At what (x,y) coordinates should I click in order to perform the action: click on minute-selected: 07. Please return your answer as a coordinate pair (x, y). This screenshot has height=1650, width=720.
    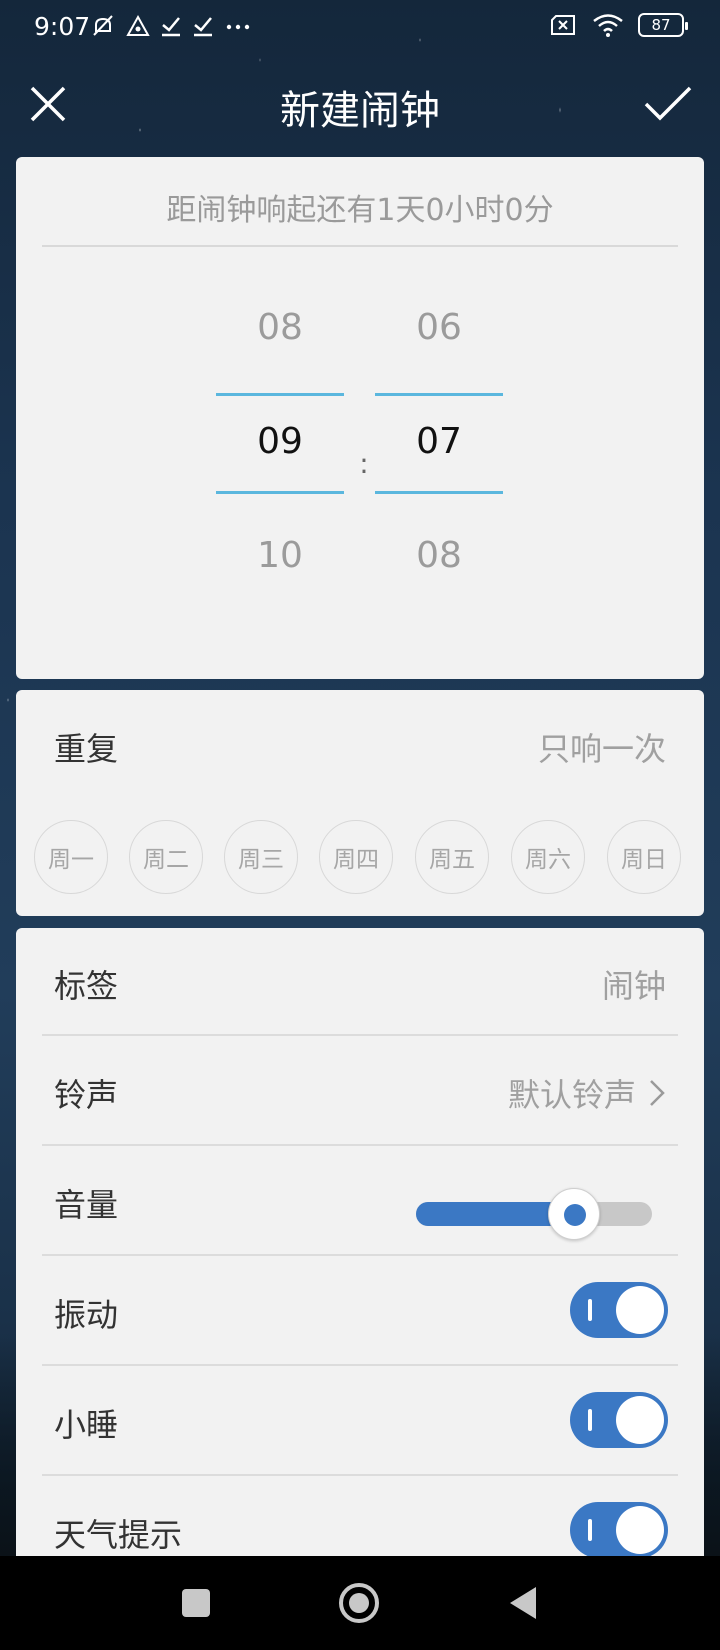
    Looking at the image, I should click on (439, 441).